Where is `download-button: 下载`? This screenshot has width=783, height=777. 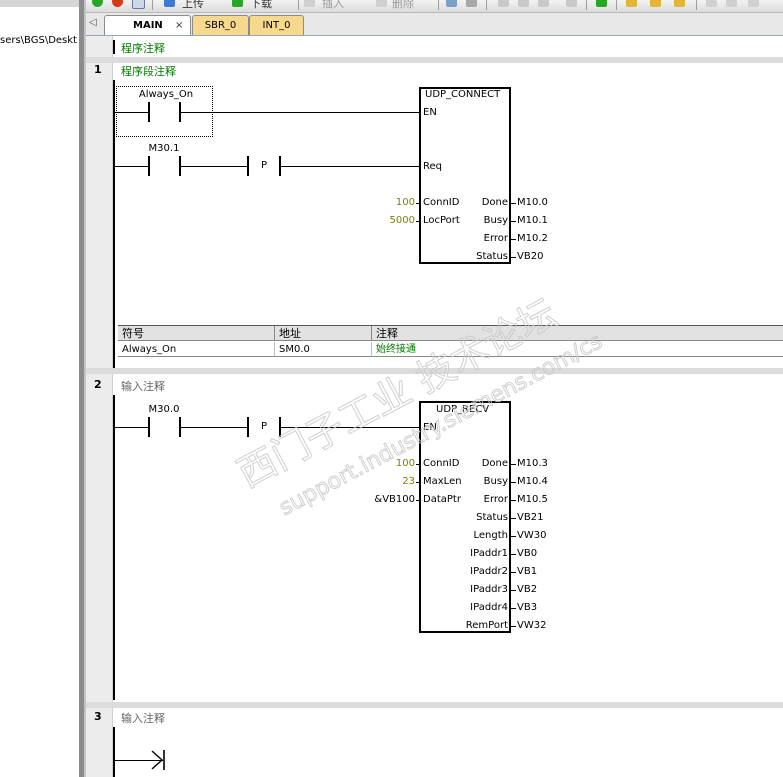
download-button: 下载 is located at coordinates (261, 5).